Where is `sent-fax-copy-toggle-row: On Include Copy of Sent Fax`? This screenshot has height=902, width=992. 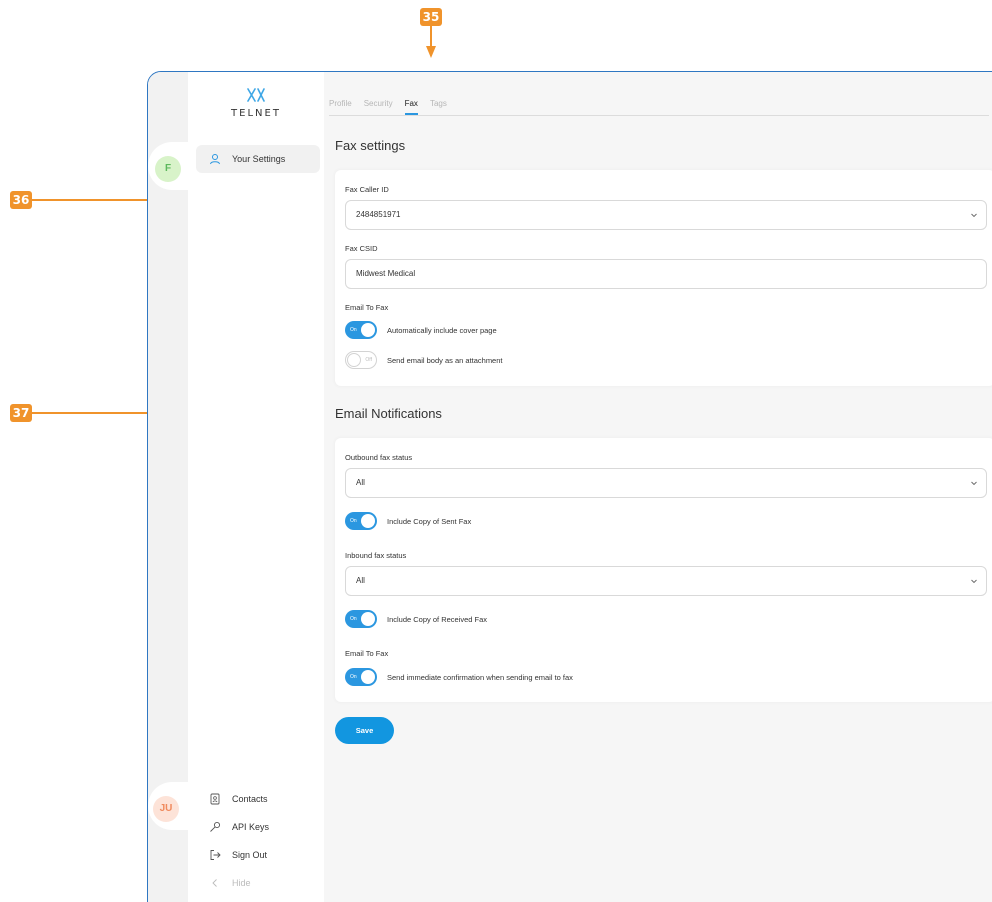 sent-fax-copy-toggle-row: On Include Copy of Sent Fax is located at coordinates (408, 521).